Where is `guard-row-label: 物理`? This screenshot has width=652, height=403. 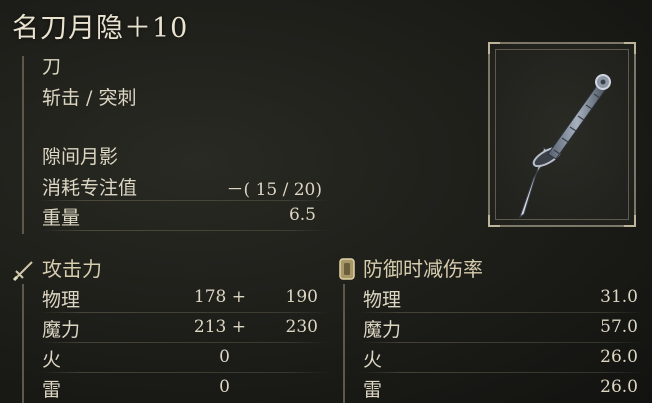
guard-row-label: 物理 is located at coordinates (382, 300).